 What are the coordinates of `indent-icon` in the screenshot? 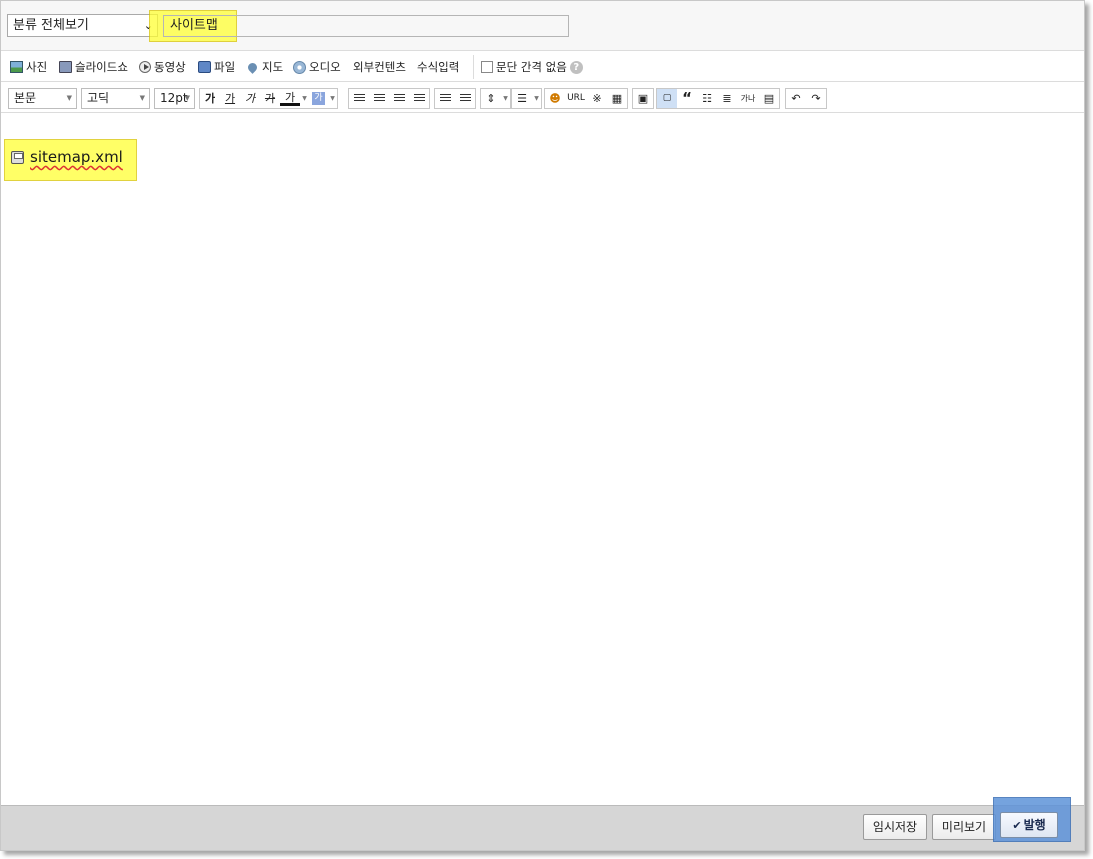 It's located at (445, 98).